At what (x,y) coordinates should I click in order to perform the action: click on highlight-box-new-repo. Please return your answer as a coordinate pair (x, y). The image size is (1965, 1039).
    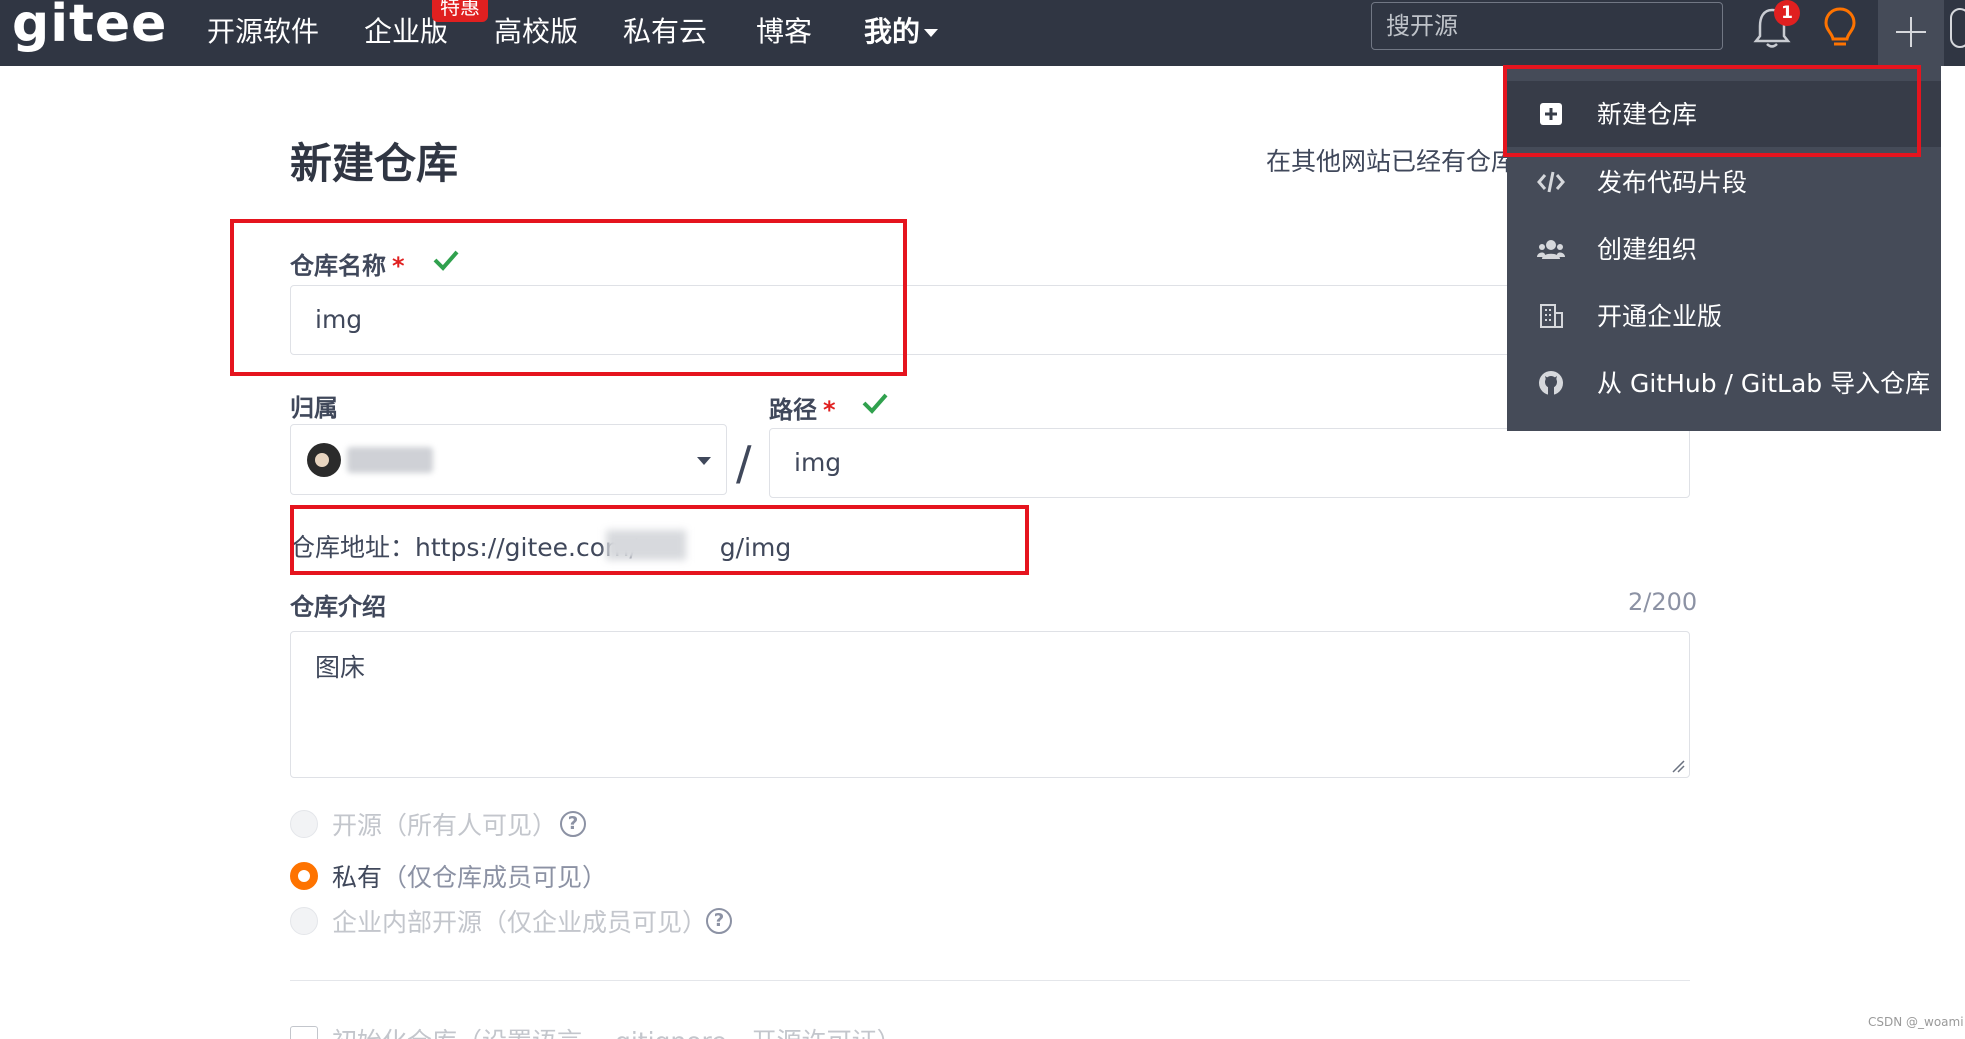
    Looking at the image, I should click on (1712, 111).